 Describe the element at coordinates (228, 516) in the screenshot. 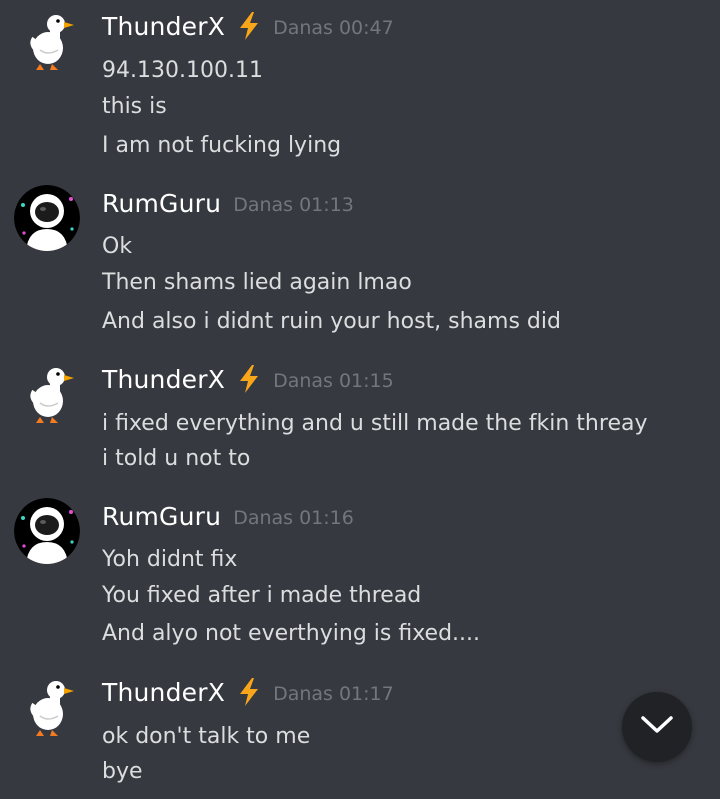

I see `message-header: RumGuru Danas 01:16` at that location.